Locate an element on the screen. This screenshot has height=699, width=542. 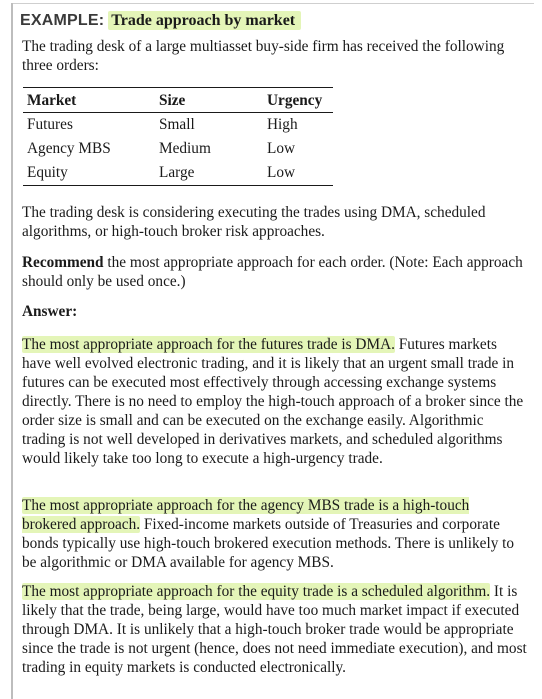
column-header-market: Market is located at coordinates (52, 100).